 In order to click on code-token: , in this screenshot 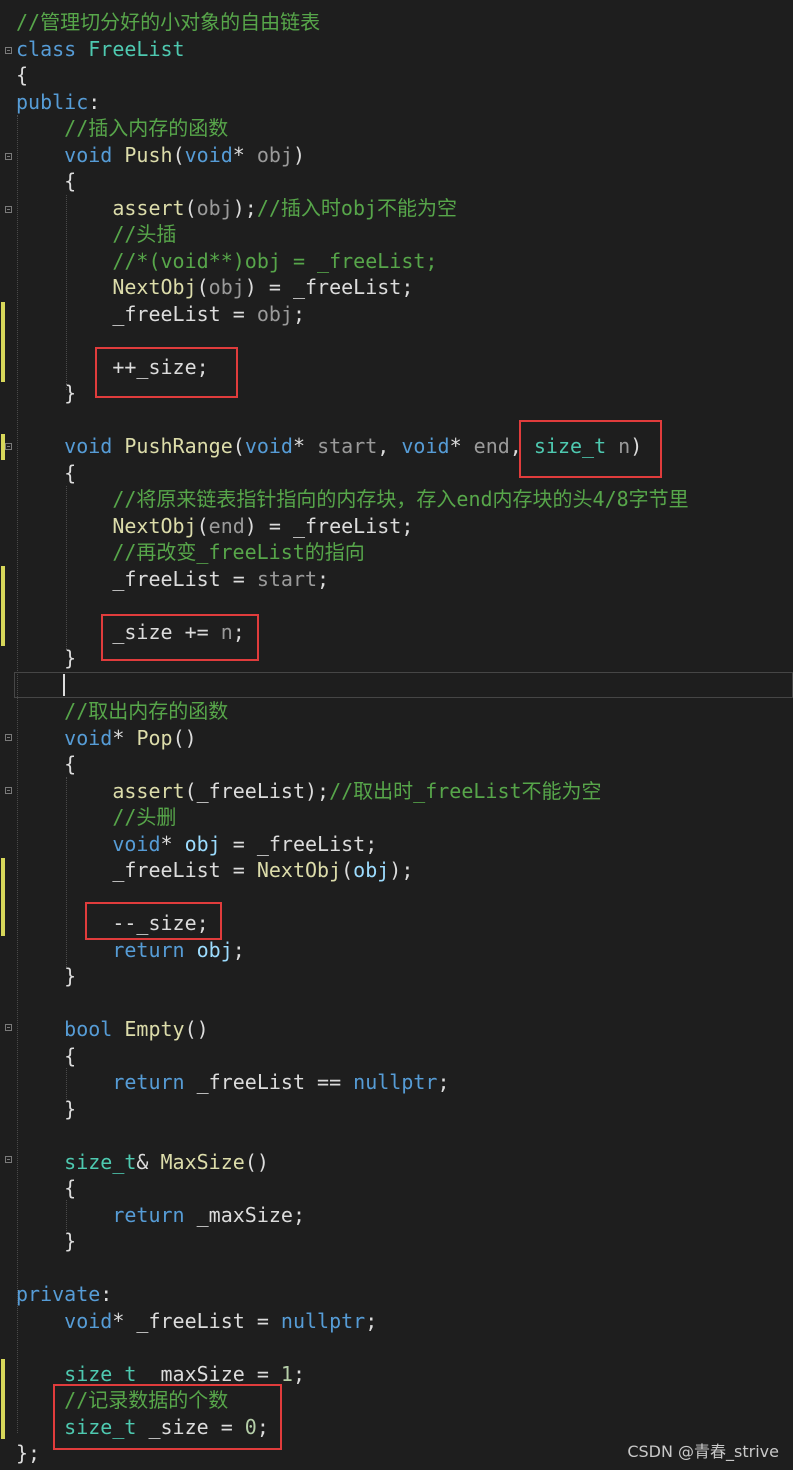, I will do `click(389, 446)`.